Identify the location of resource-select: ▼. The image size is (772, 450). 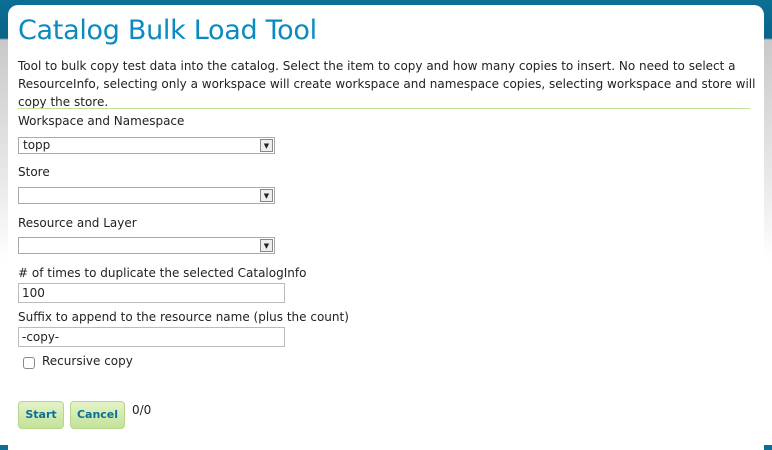
(146, 245).